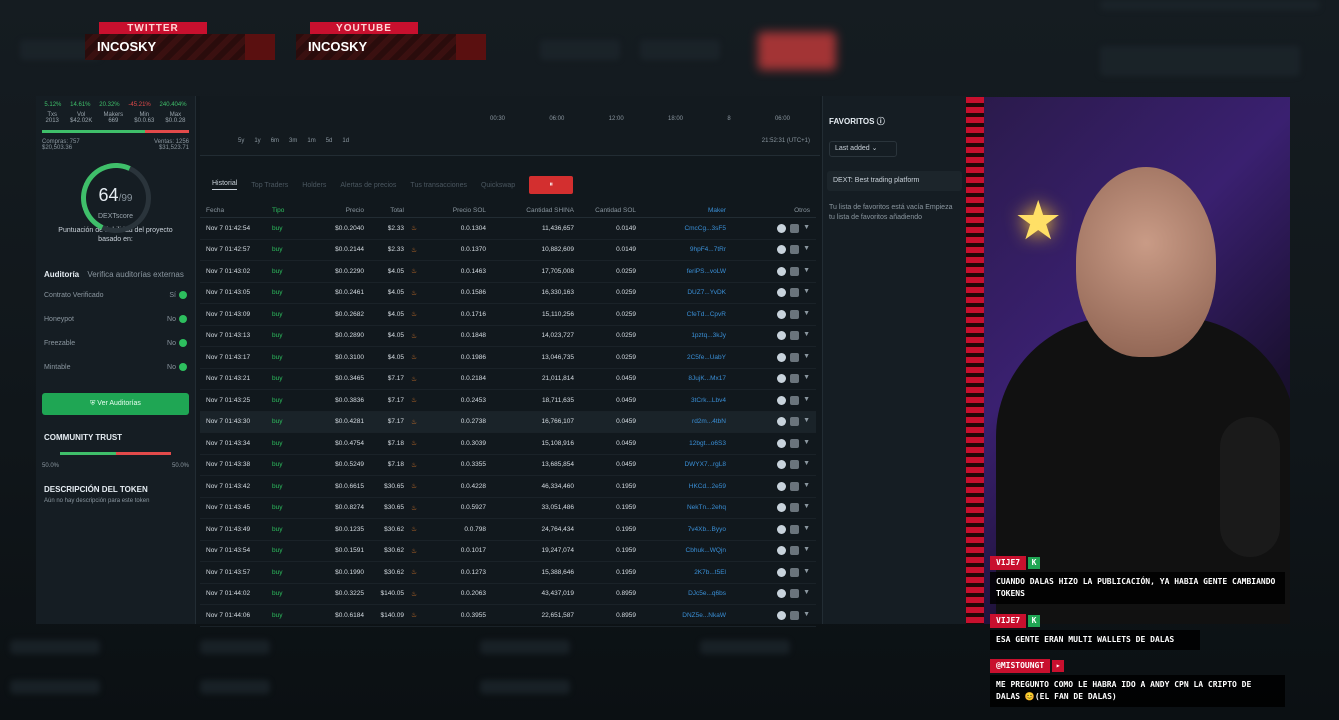 This screenshot has height=720, width=1339. I want to click on header-amount-token: Cantidad SHINA, so click(530, 210).